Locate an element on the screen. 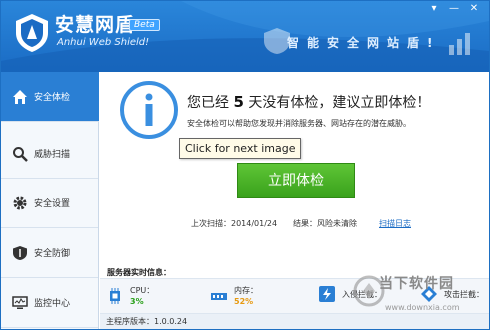 The width and height of the screenshot is (490, 330). sidebar-item-label: 安全体检 is located at coordinates (52, 98).